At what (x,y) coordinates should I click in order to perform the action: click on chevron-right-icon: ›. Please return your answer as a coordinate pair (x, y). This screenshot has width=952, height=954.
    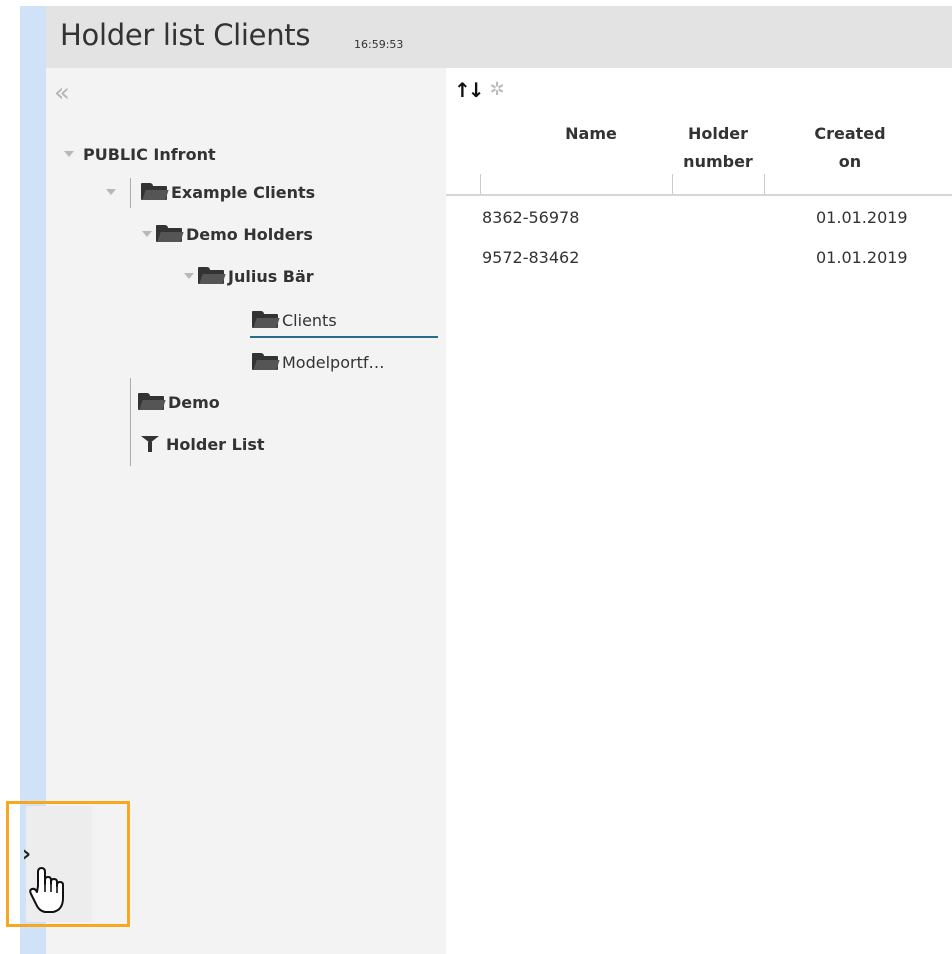
    Looking at the image, I should click on (26, 855).